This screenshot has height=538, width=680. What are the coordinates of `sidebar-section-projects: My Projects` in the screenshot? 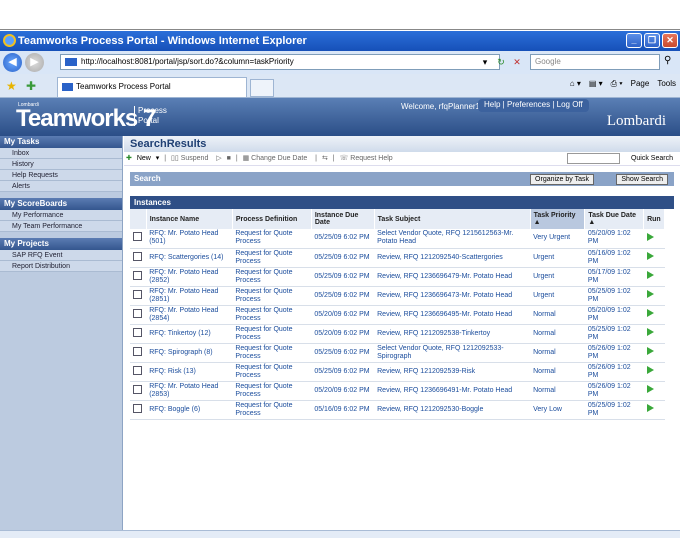 It's located at (61, 244).